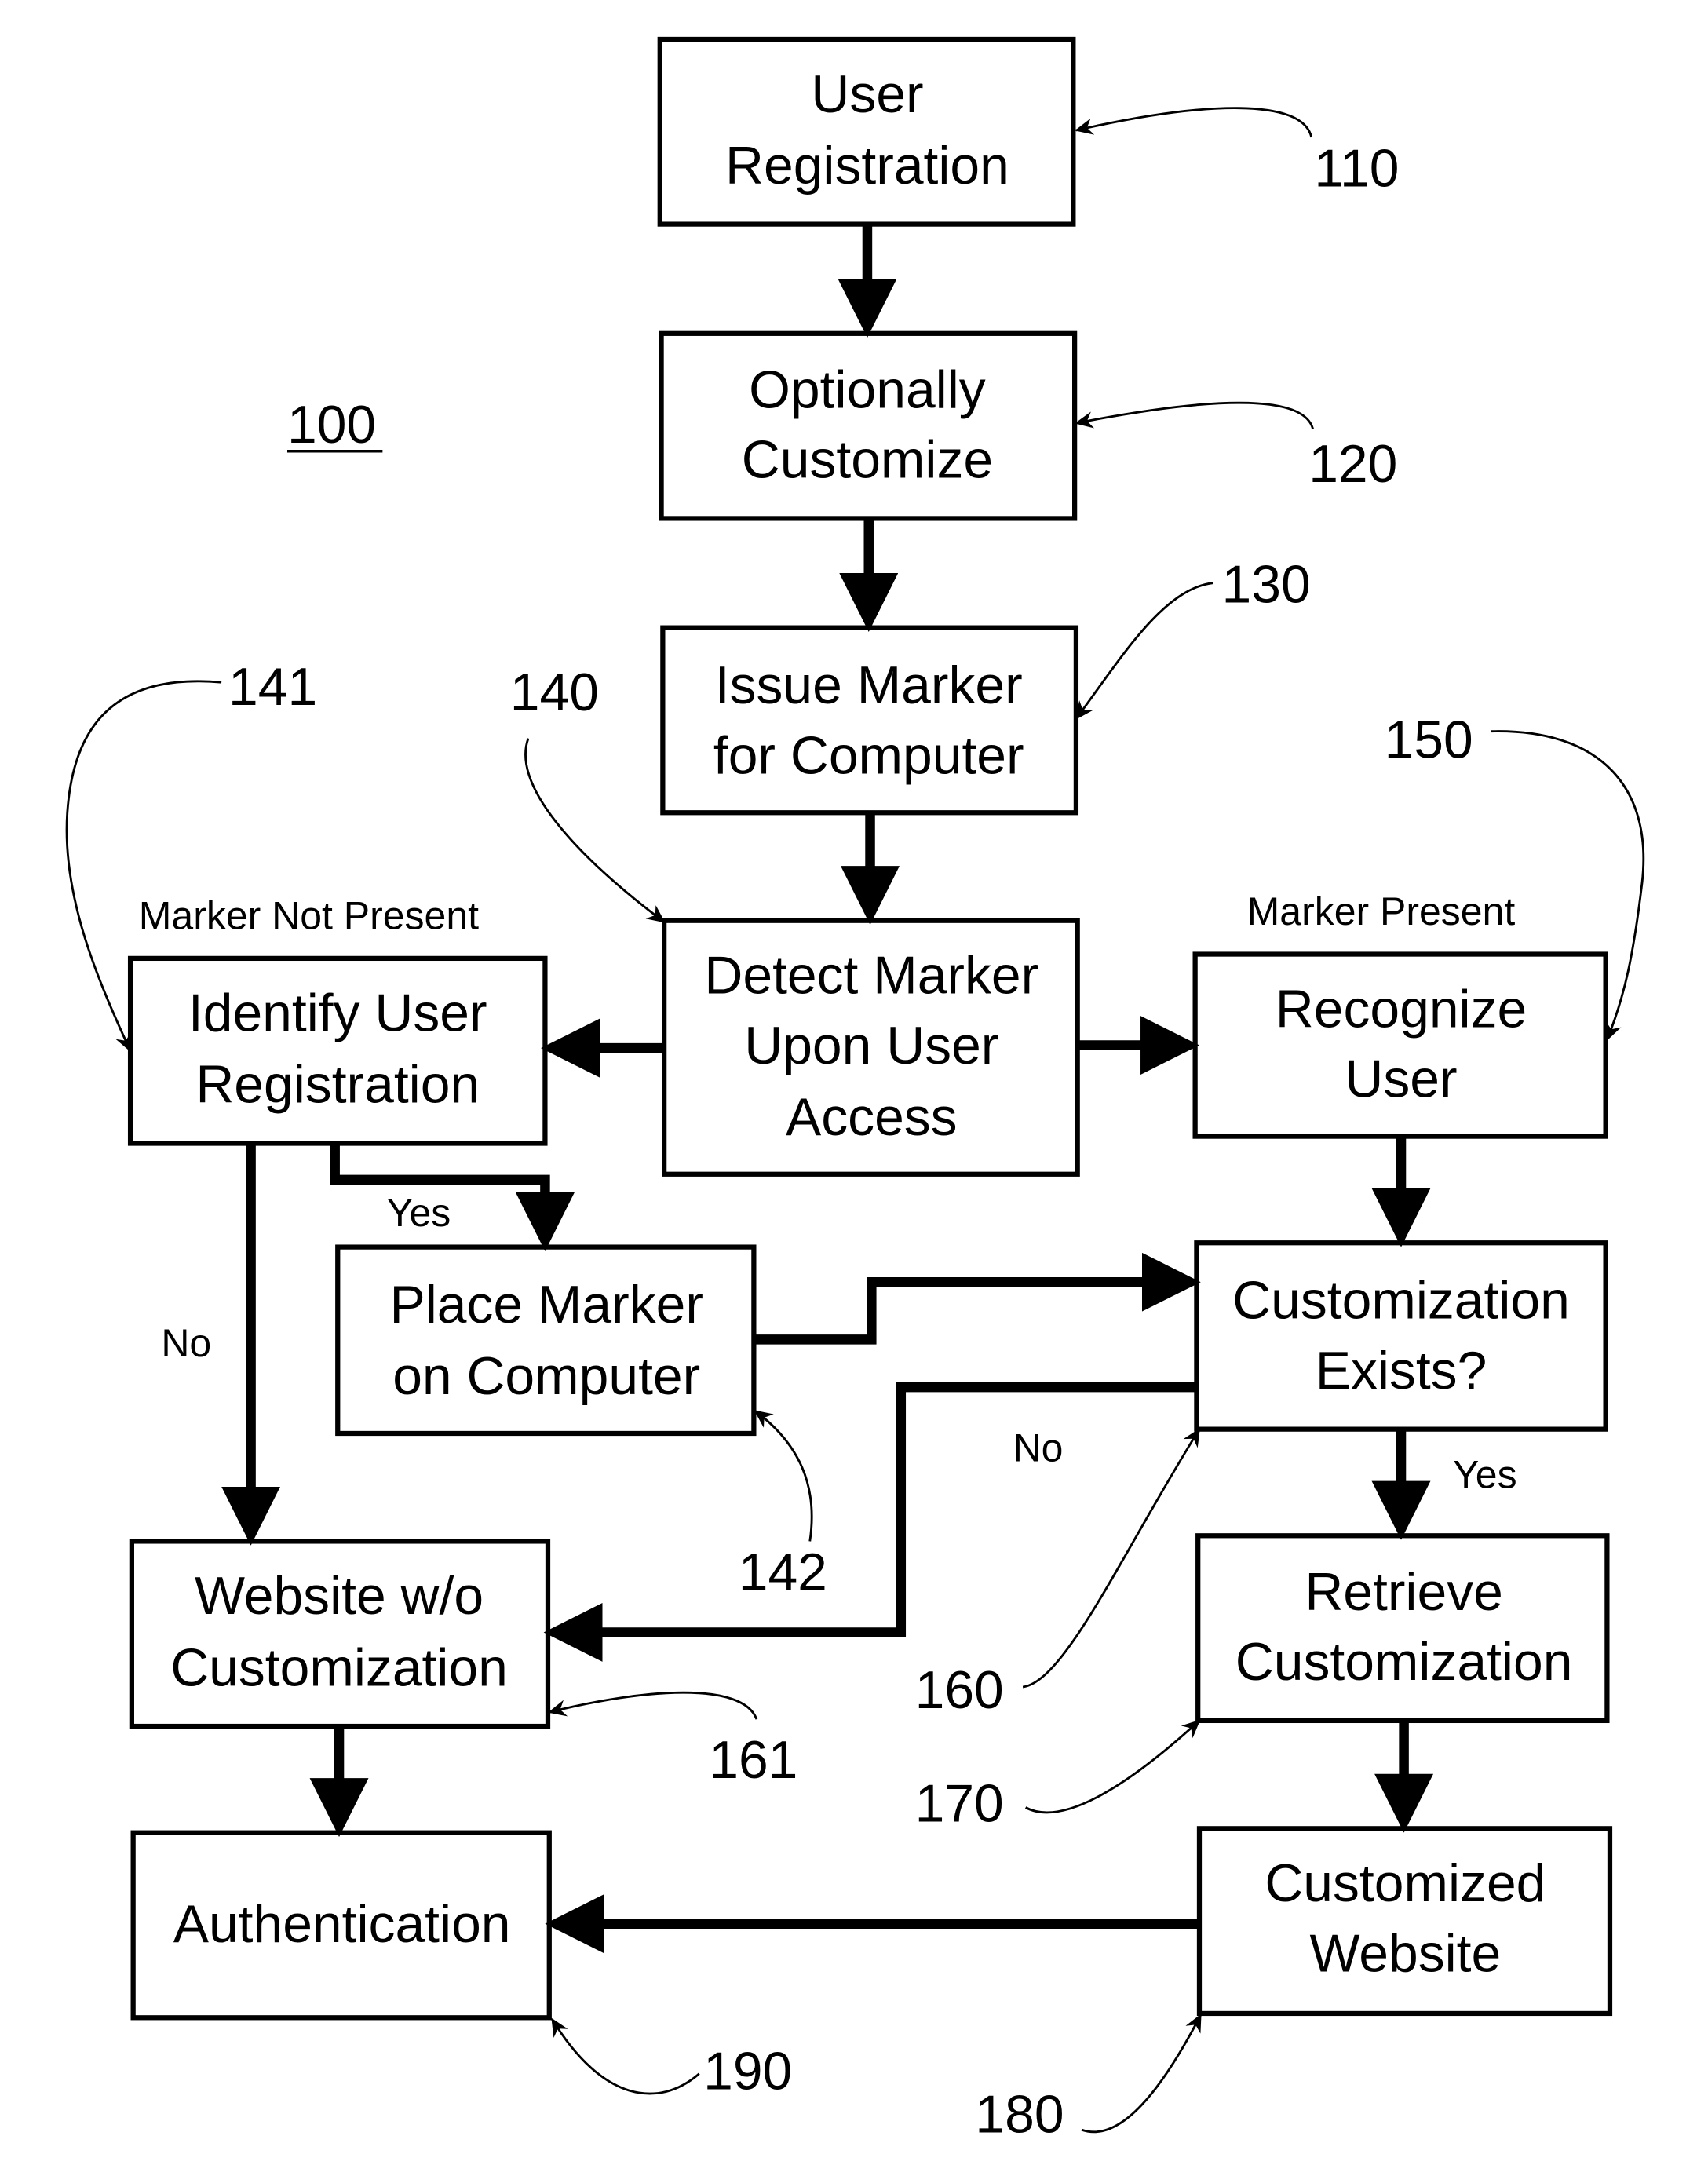  I want to click on box-text: Upon User, so click(871, 1046).